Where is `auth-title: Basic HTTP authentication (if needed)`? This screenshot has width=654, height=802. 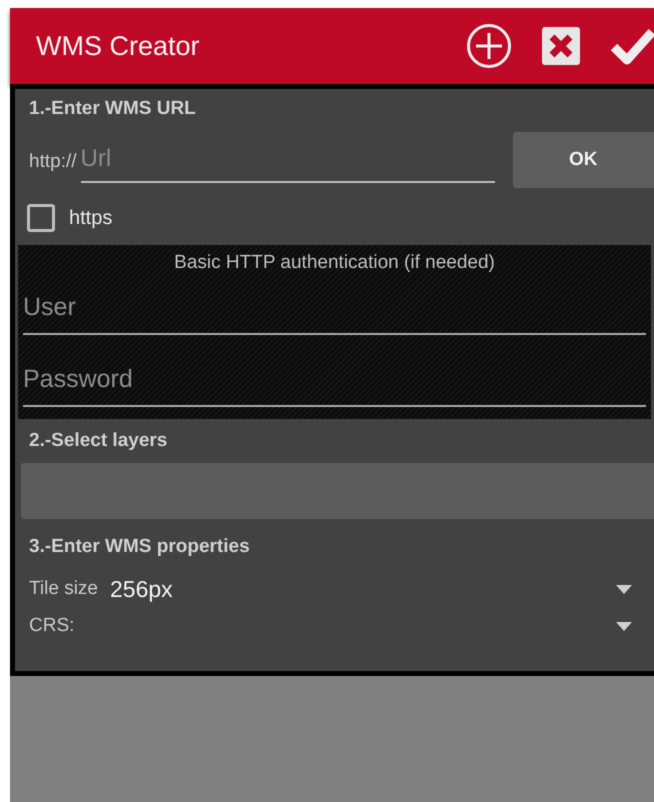
auth-title: Basic HTTP authentication (if needed) is located at coordinates (334, 263).